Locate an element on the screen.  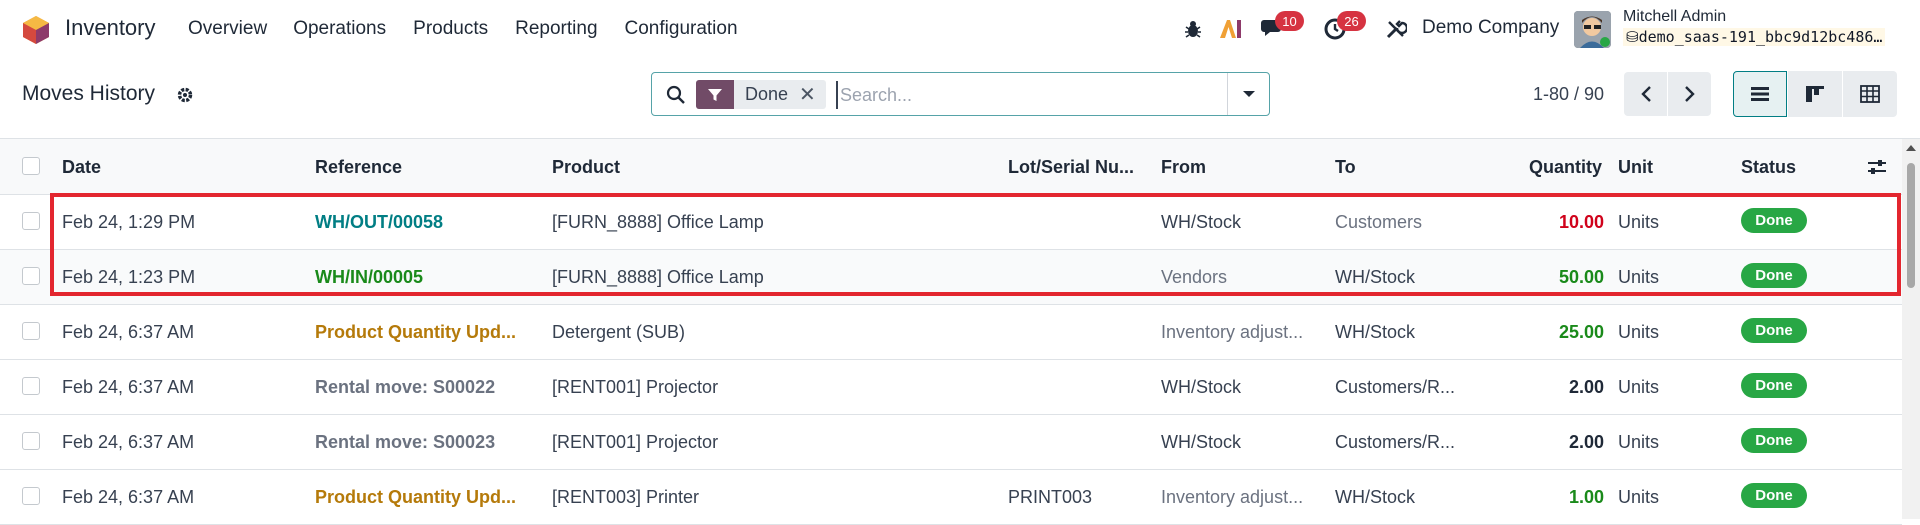
cell-product: Detergent (SUB) is located at coordinates (619, 332).